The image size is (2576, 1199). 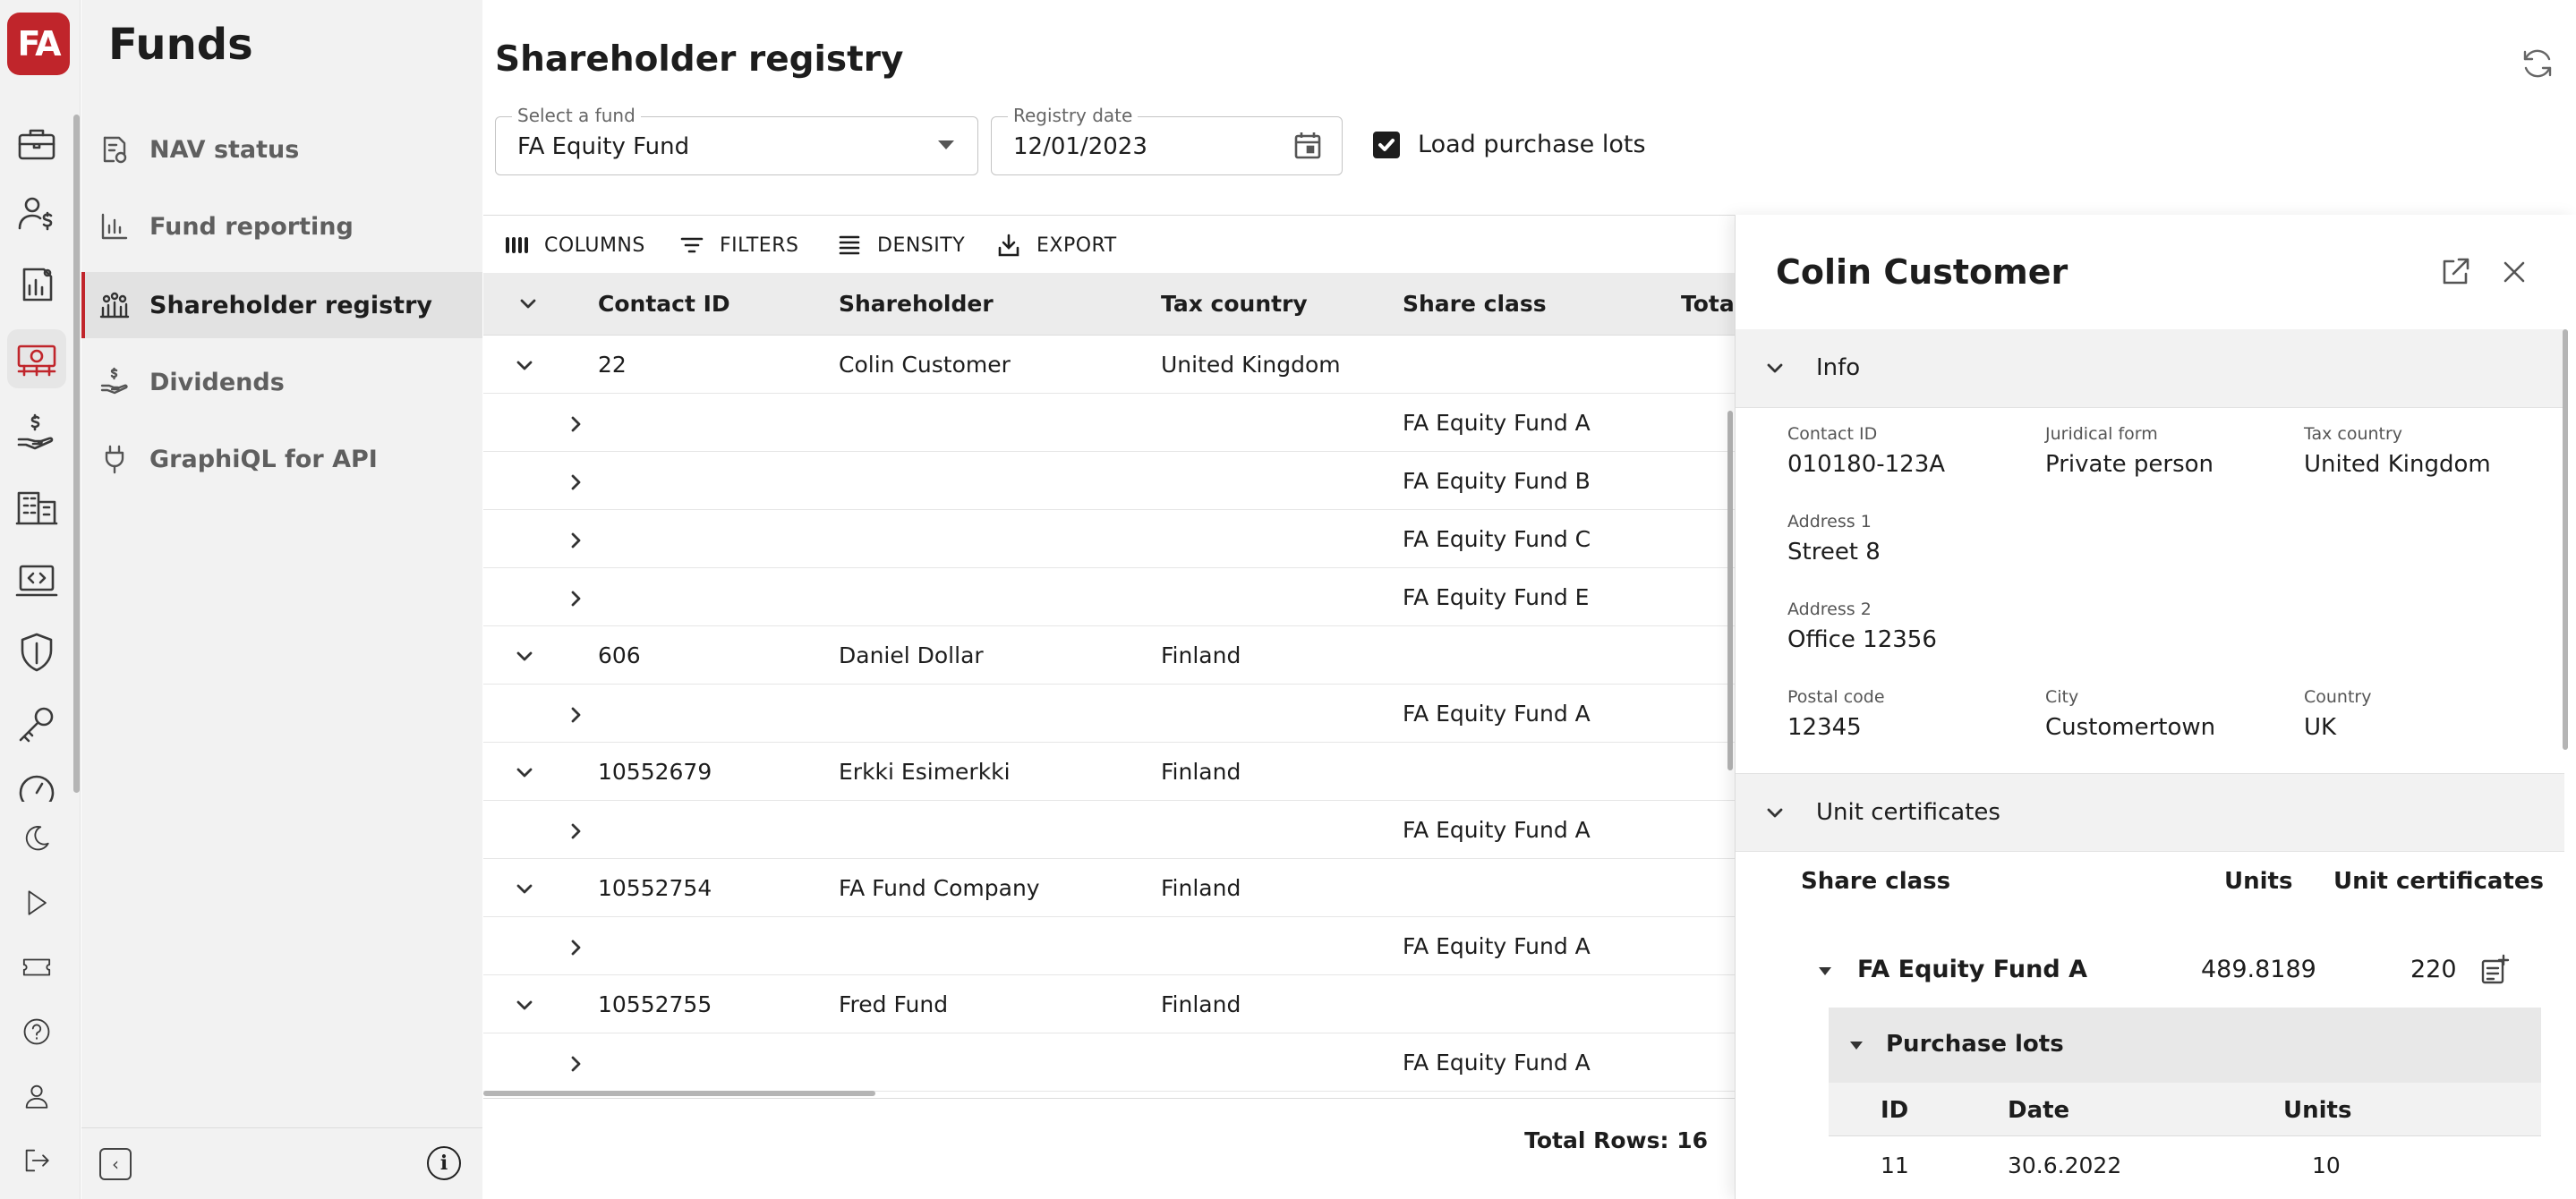 What do you see at coordinates (36, 144) in the screenshot?
I see `briefcase-icon` at bounding box center [36, 144].